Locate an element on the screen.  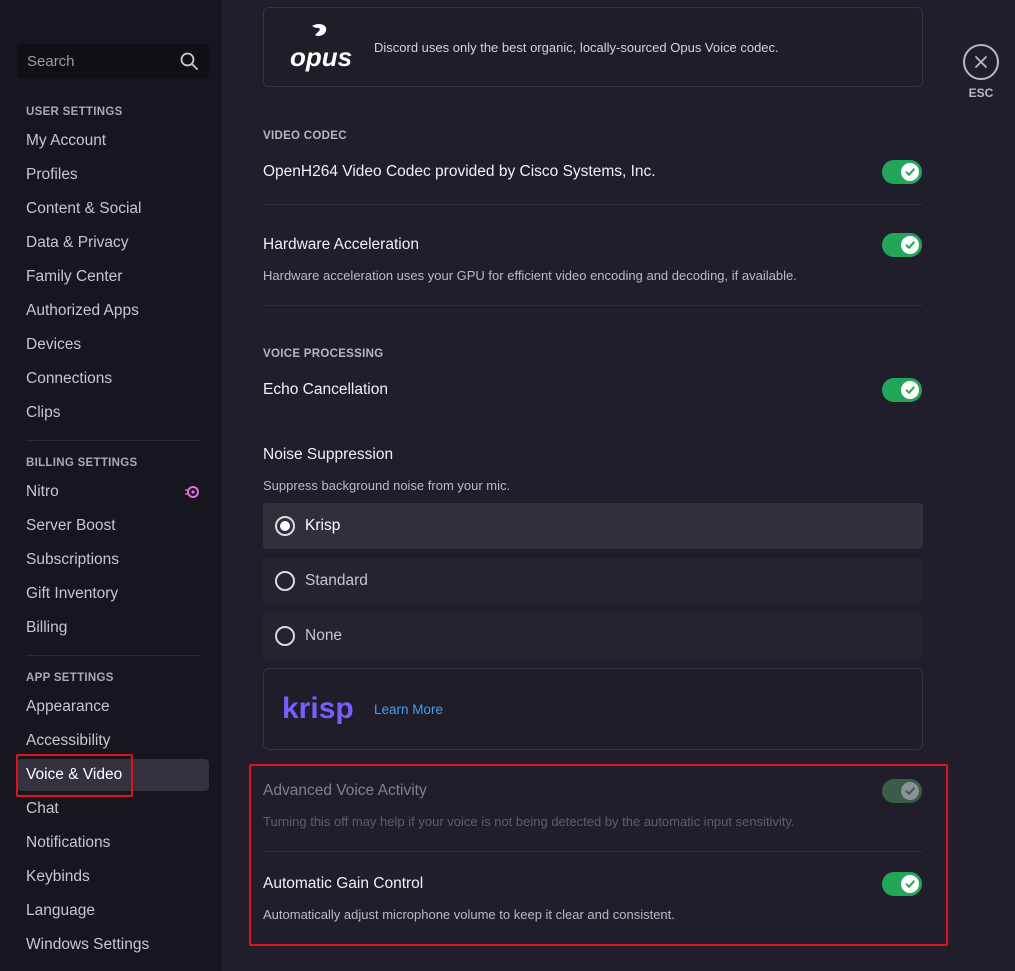
sidebar-item-data-privacy: Data & Privacy is located at coordinates (113, 243).